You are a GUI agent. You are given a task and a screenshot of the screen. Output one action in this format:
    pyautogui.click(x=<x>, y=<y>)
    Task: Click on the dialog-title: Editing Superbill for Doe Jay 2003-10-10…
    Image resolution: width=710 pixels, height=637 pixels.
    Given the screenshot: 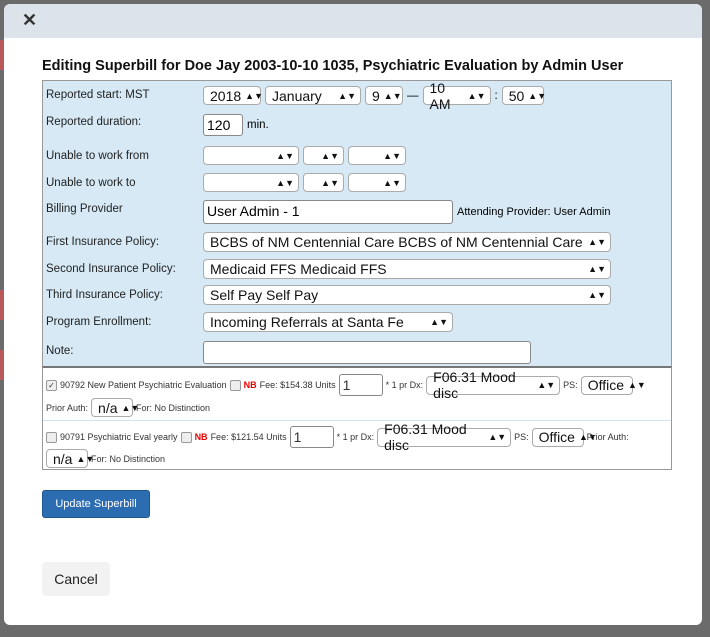 What is the action you would take?
    pyautogui.click(x=333, y=66)
    